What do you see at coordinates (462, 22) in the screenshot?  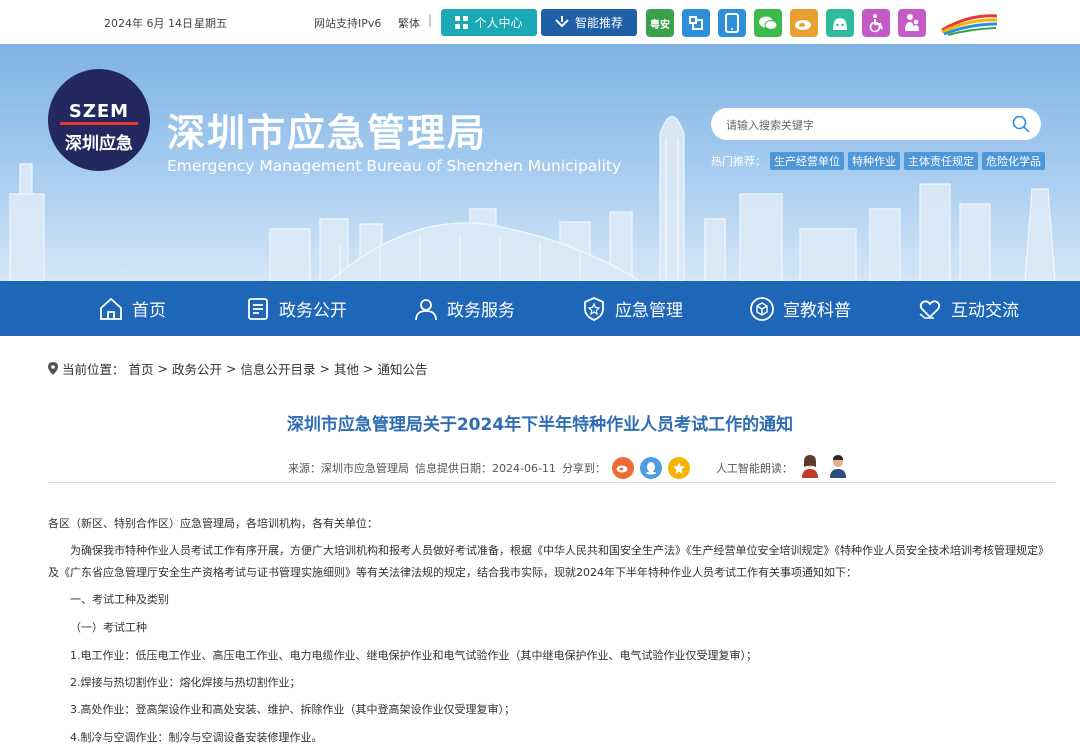 I see `grid-icon` at bounding box center [462, 22].